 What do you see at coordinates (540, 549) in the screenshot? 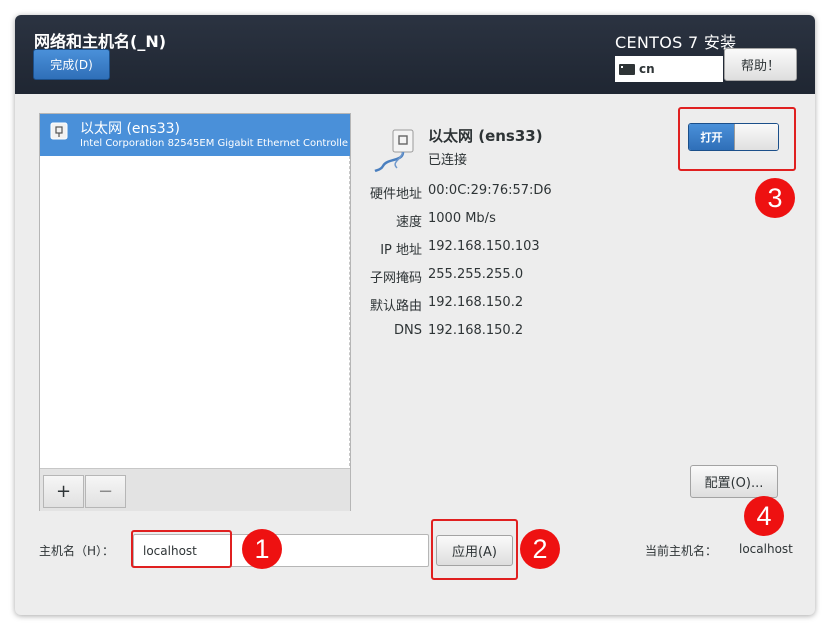
I see `annotation-badge-2: 2` at bounding box center [540, 549].